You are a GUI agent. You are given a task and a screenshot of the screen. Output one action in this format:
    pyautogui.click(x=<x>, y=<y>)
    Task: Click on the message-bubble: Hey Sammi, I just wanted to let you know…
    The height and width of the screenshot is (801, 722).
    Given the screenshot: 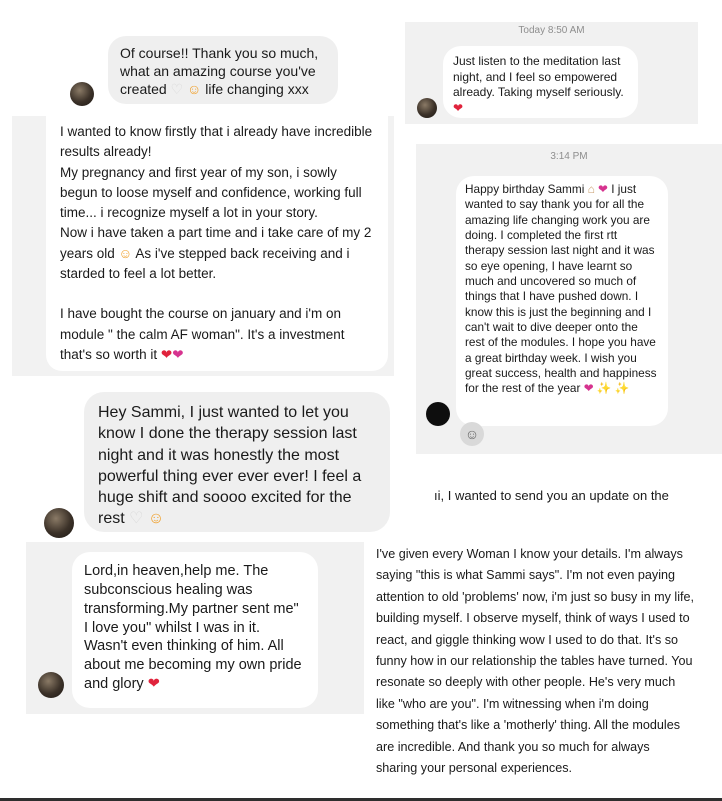 What is the action you would take?
    pyautogui.click(x=237, y=462)
    